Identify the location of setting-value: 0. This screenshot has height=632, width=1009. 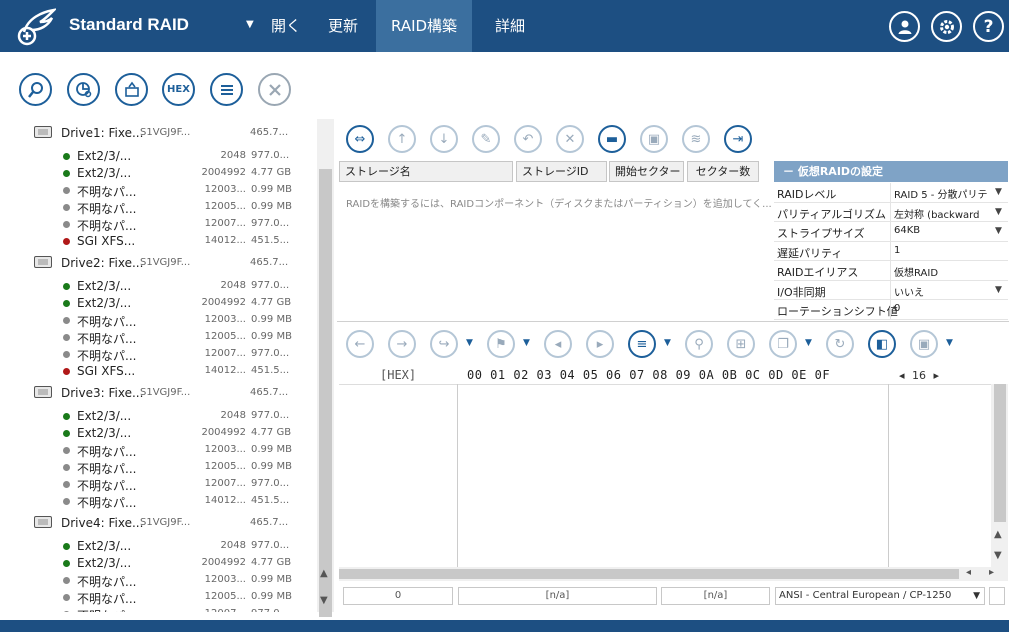
(944, 308).